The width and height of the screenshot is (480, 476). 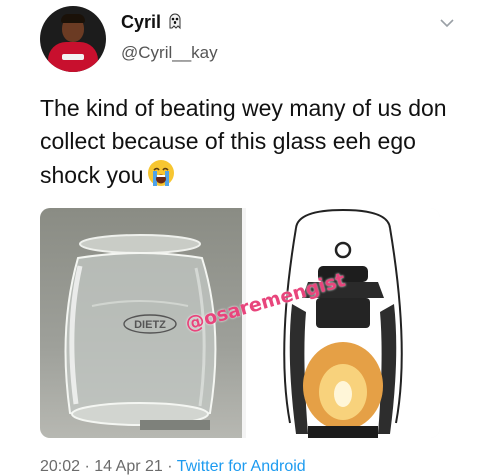 What do you see at coordinates (73, 57) in the screenshot?
I see `avatar-shirt-logo` at bounding box center [73, 57].